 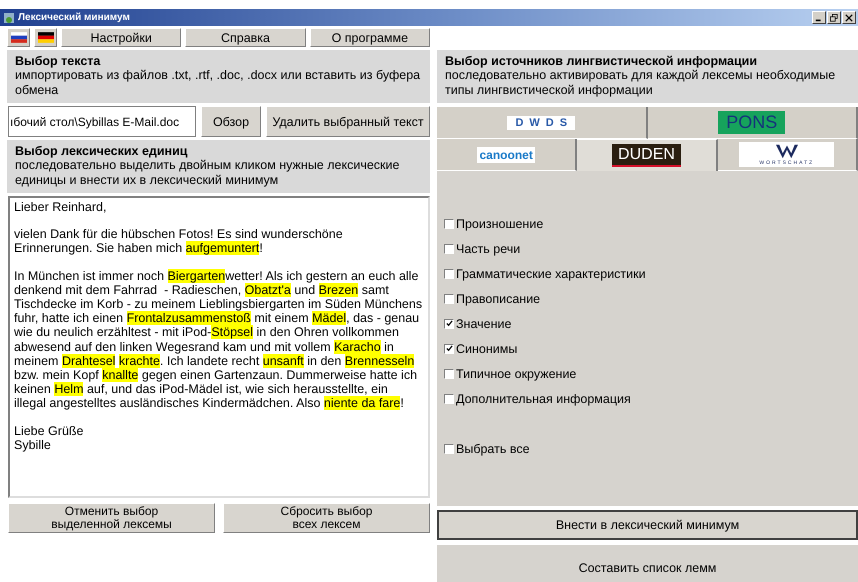 What do you see at coordinates (651, 373) in the screenshot?
I see `option-checkbox: Типичное окружение` at bounding box center [651, 373].